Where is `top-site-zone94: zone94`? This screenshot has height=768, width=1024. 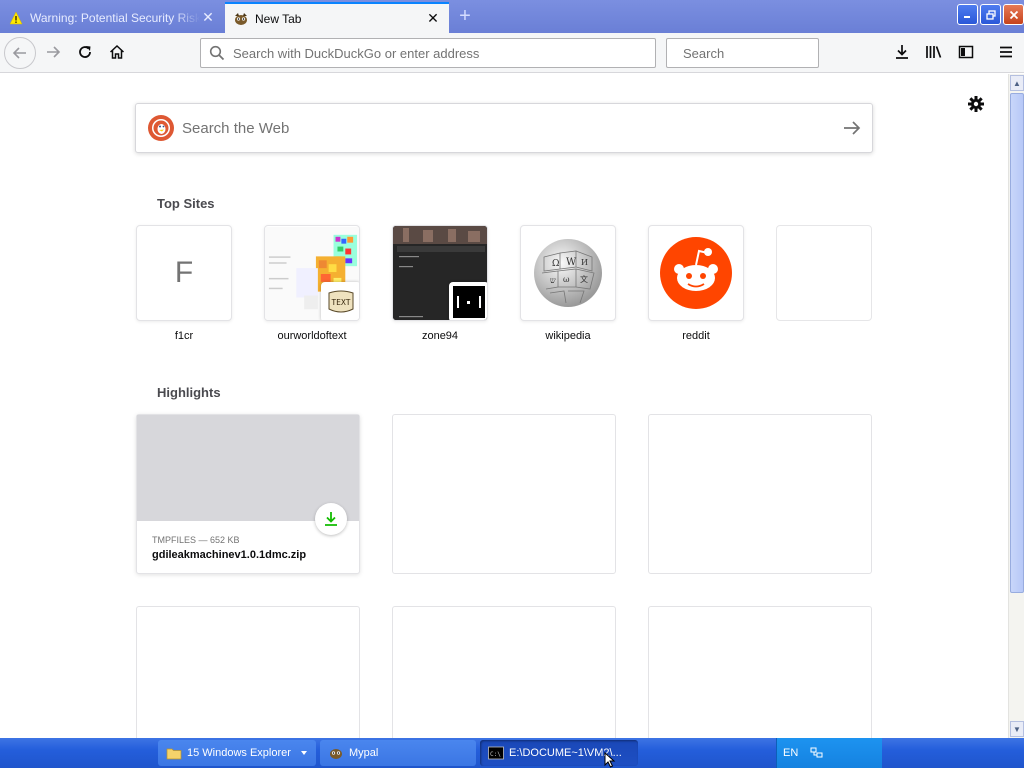 top-site-zone94: zone94 is located at coordinates (440, 283).